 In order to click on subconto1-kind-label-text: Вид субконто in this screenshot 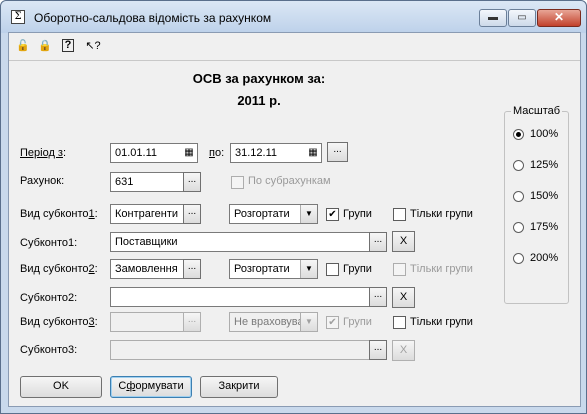, I will do `click(54, 214)`.